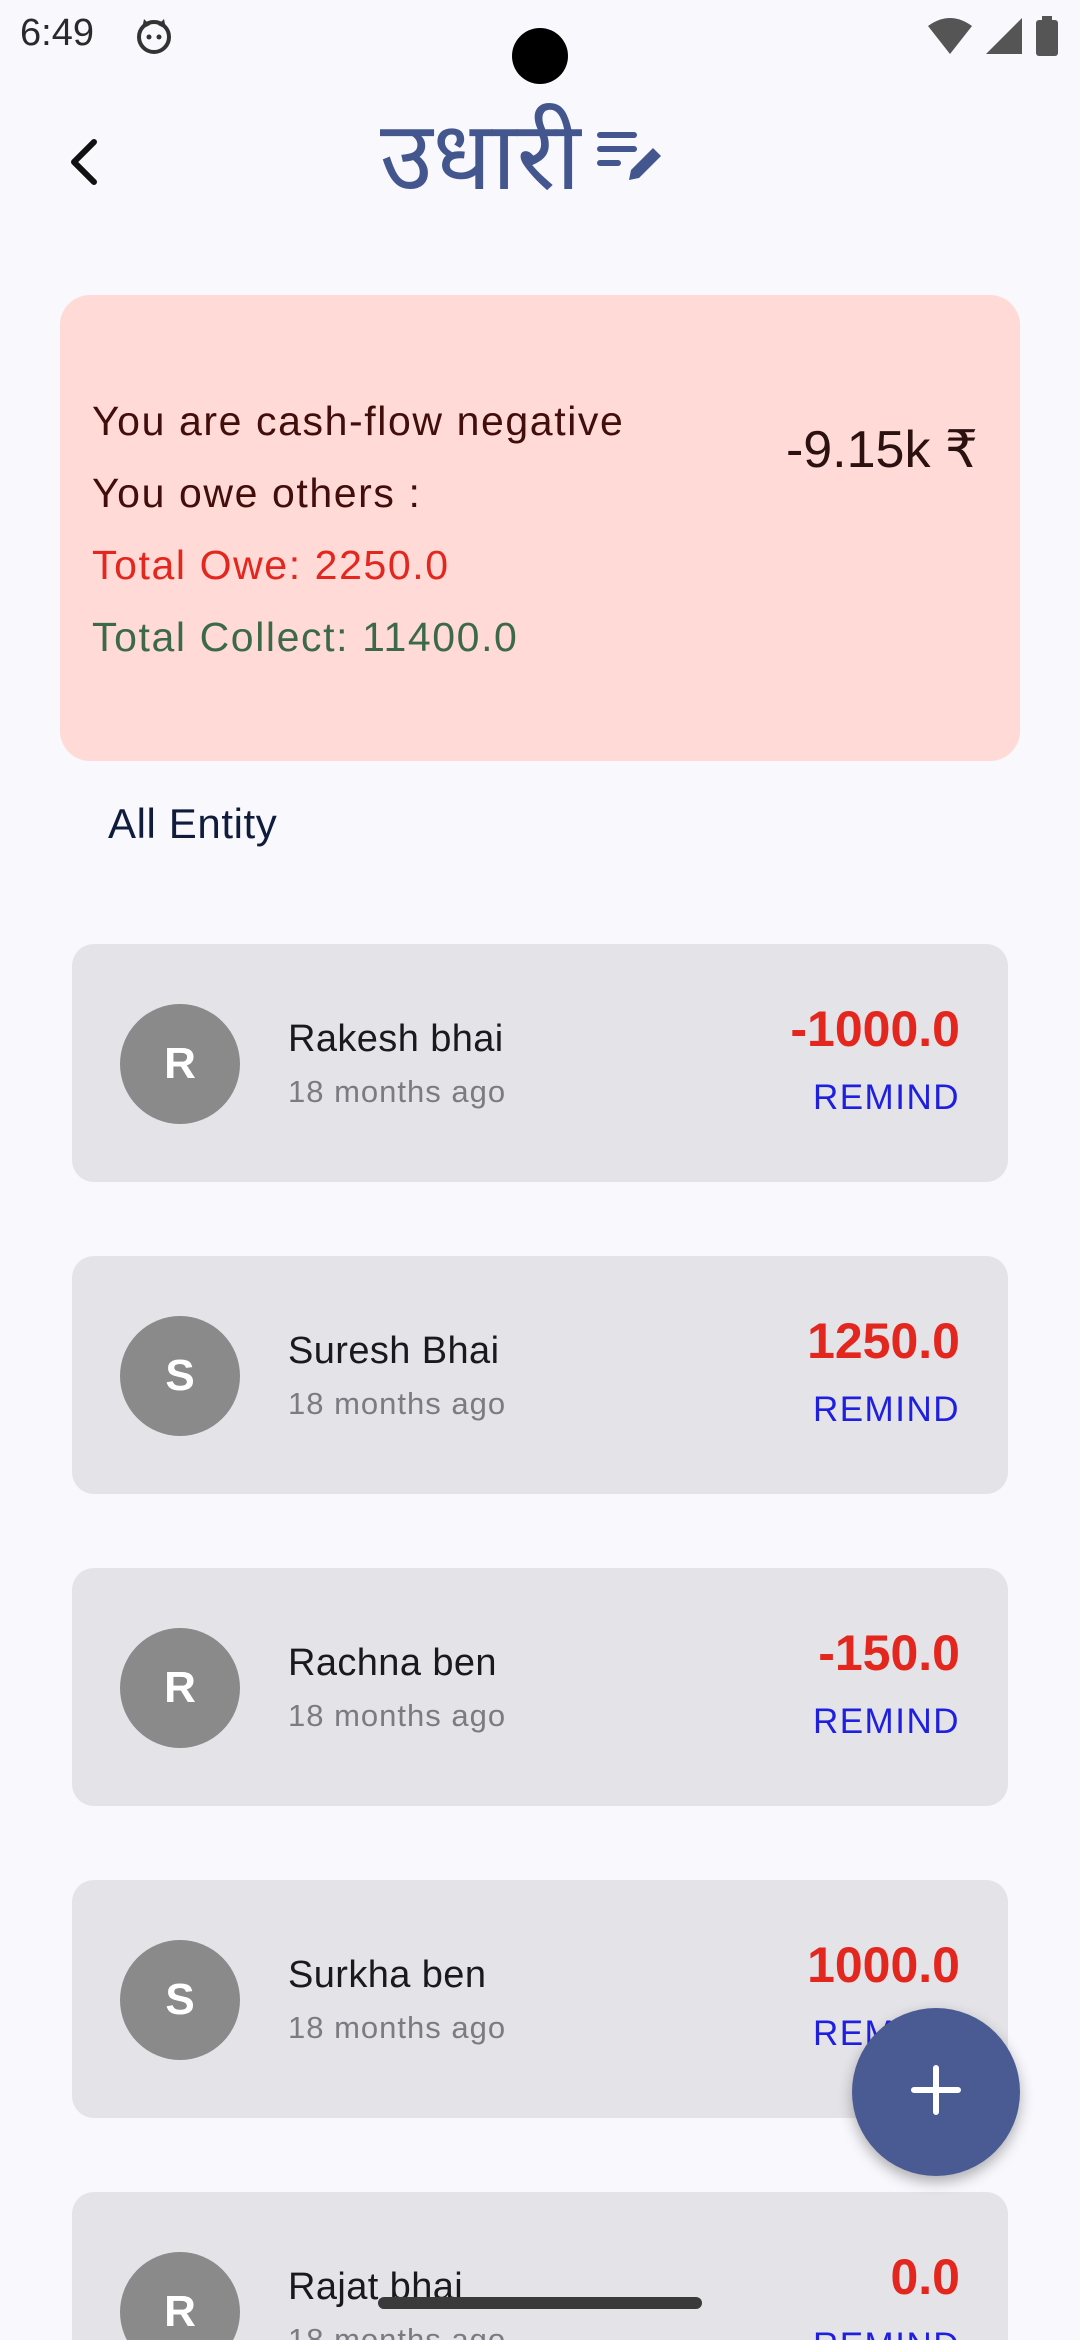 Image resolution: width=1080 pixels, height=2340 pixels. I want to click on plus-icon, so click(936, 2092).